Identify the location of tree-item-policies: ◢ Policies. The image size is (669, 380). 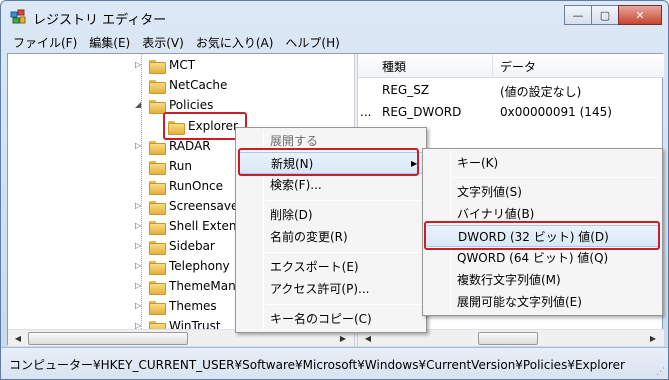
(181, 105).